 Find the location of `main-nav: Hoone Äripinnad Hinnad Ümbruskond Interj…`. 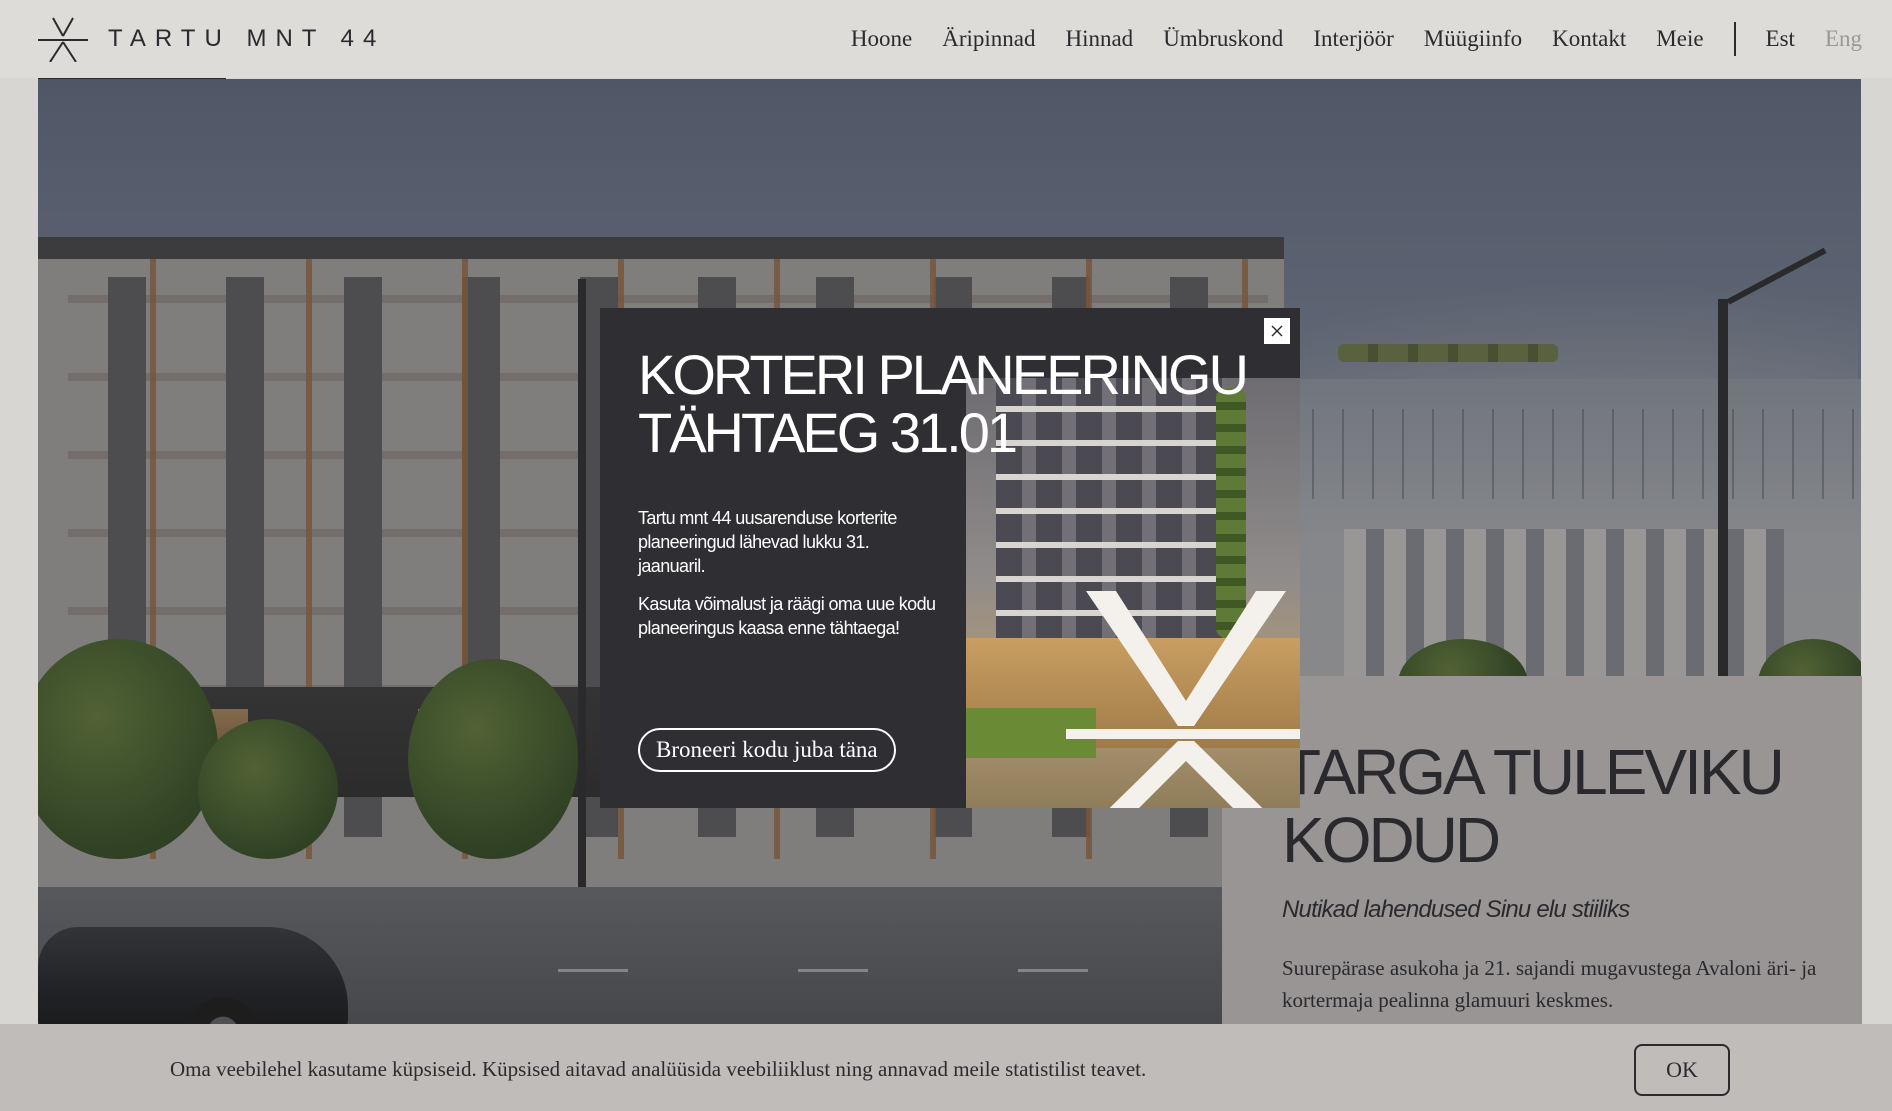

main-nav: Hoone Äripinnad Hinnad Ümbruskond Interj… is located at coordinates (1356, 39).